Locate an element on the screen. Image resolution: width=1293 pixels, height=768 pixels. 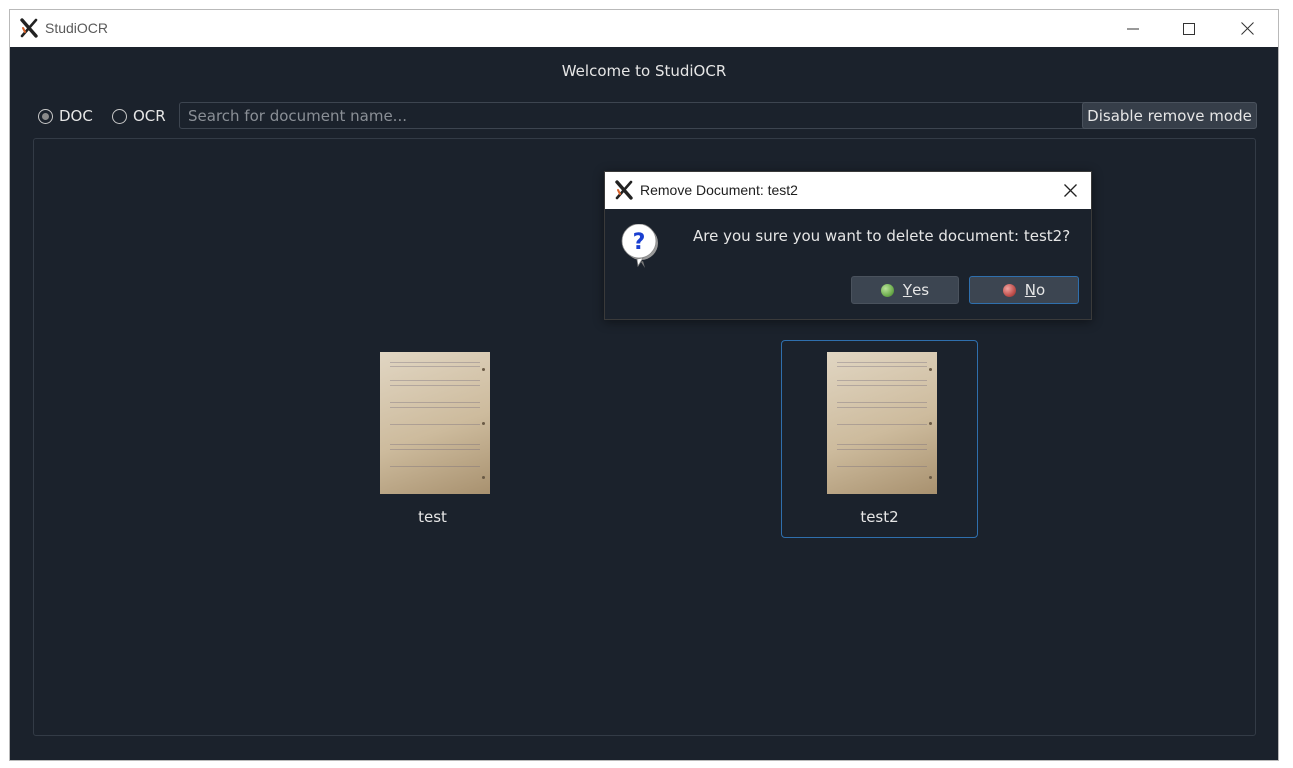
document-card-test: test is located at coordinates (432, 439).